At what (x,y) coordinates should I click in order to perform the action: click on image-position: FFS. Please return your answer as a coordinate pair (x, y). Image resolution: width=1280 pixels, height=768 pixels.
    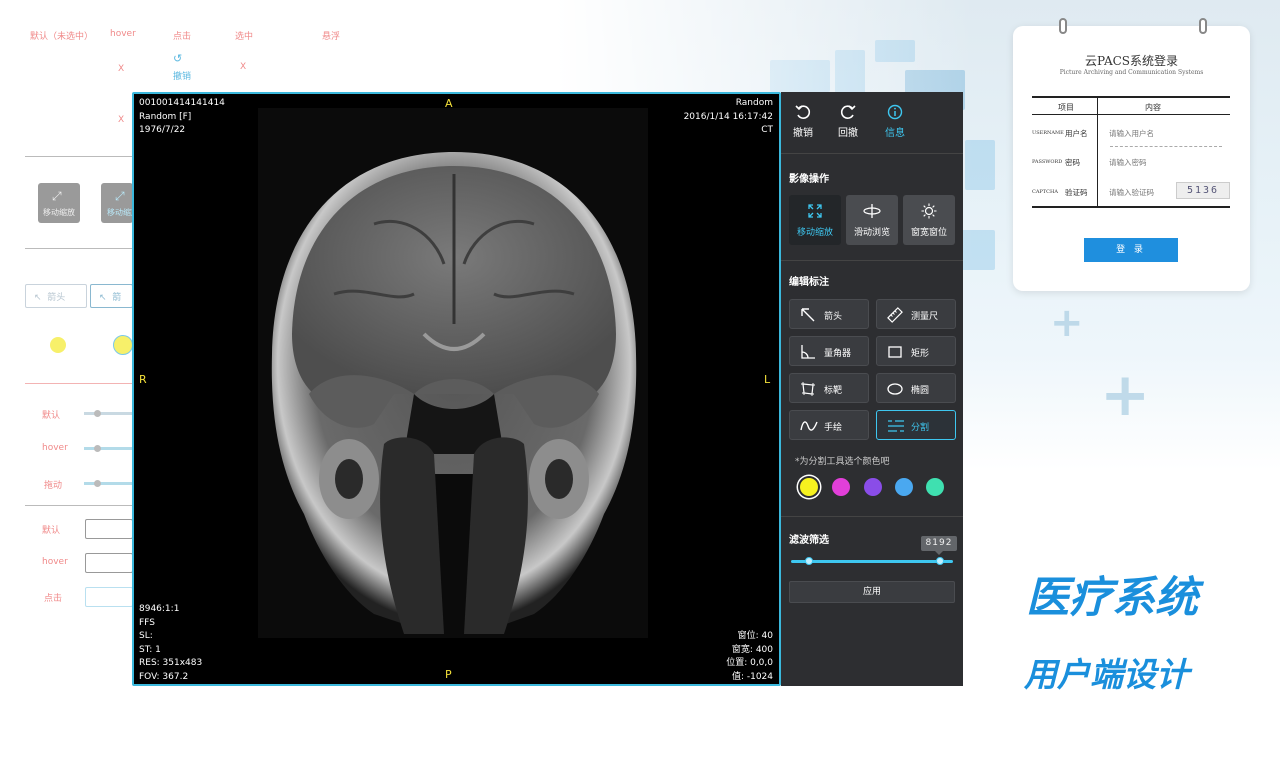
    Looking at the image, I should click on (147, 622).